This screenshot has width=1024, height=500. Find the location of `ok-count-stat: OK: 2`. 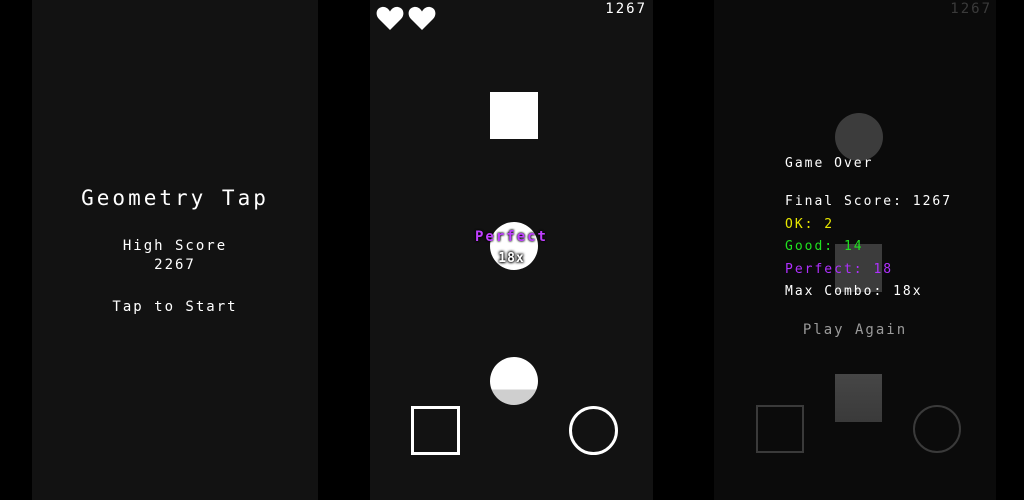

ok-count-stat: OK: 2 is located at coordinates (810, 224).